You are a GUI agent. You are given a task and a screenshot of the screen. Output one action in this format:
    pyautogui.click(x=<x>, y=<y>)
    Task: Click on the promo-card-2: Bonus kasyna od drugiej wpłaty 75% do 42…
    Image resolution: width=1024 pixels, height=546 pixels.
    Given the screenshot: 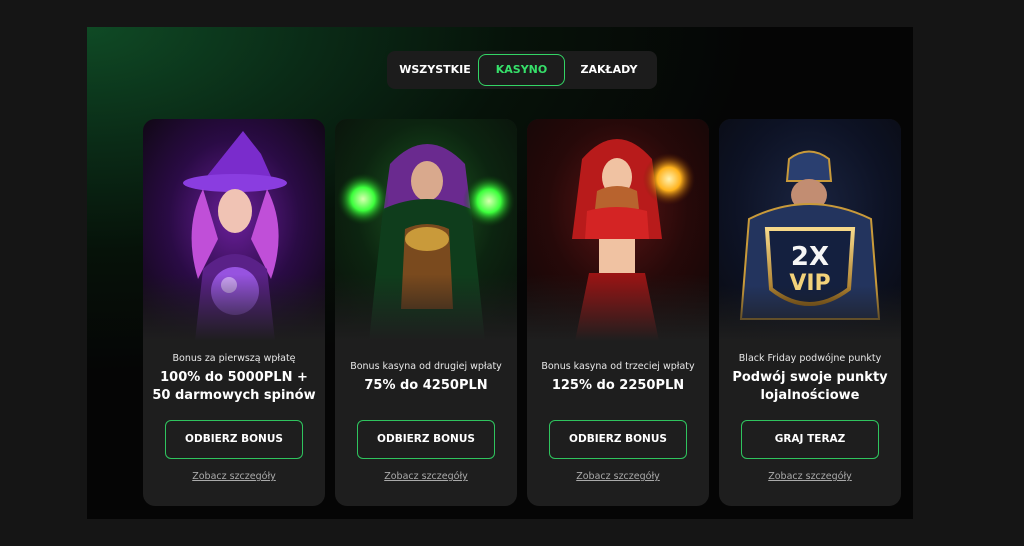 What is the action you would take?
    pyautogui.click(x=426, y=312)
    